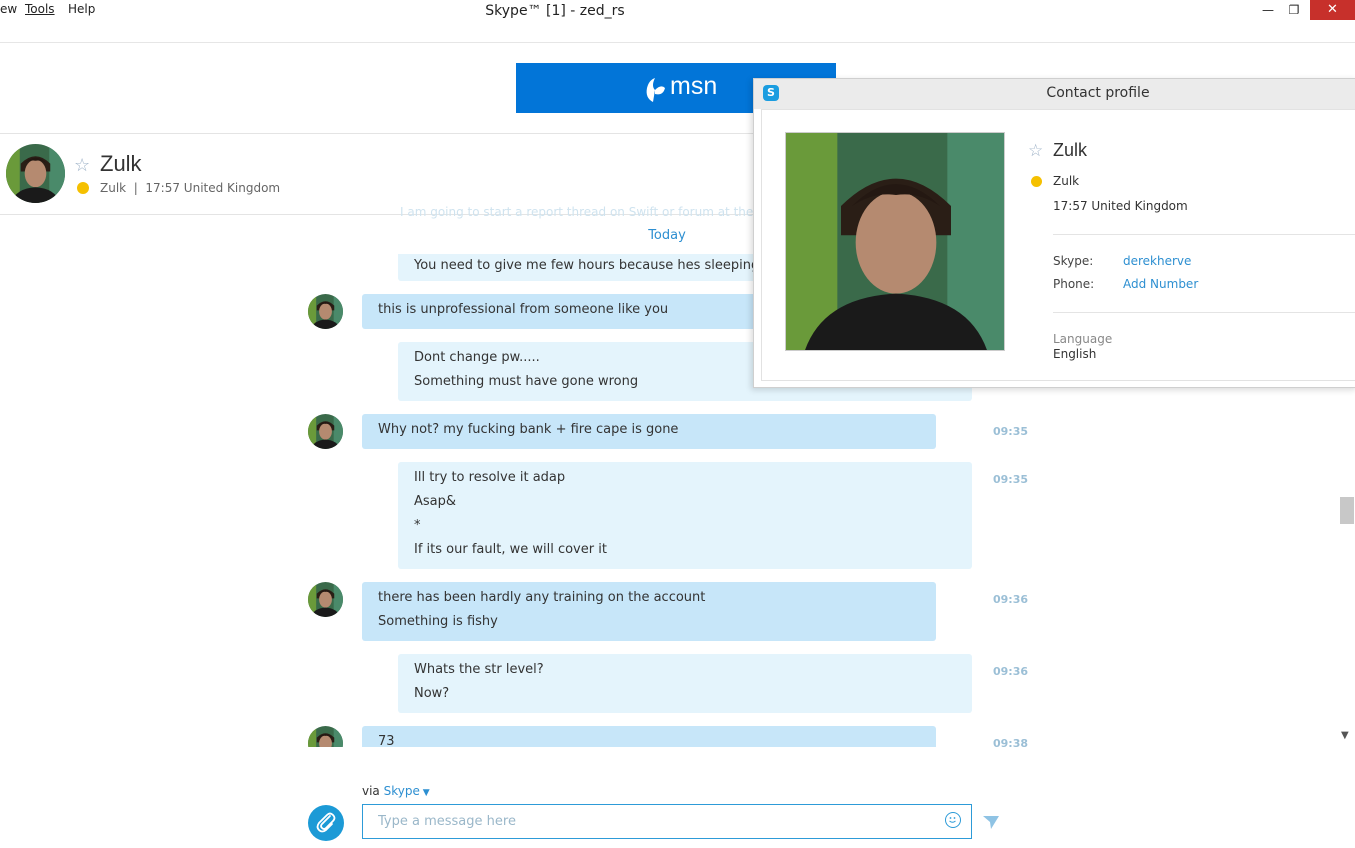  What do you see at coordinates (1345, 735) in the screenshot?
I see `scroll-down-arrow-icon: ▼` at bounding box center [1345, 735].